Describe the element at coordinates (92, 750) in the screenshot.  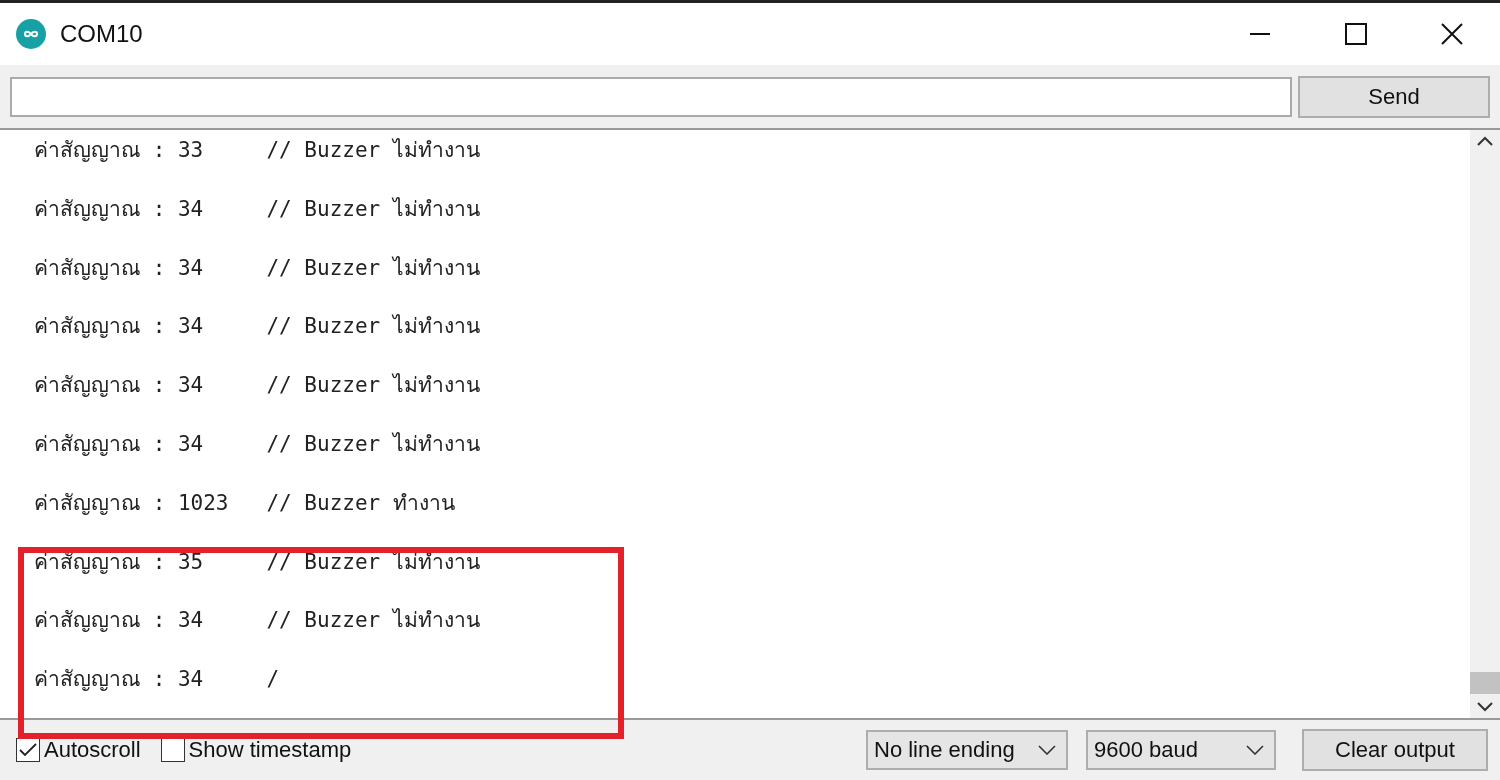
I see `checkbox-label: Autoscroll` at that location.